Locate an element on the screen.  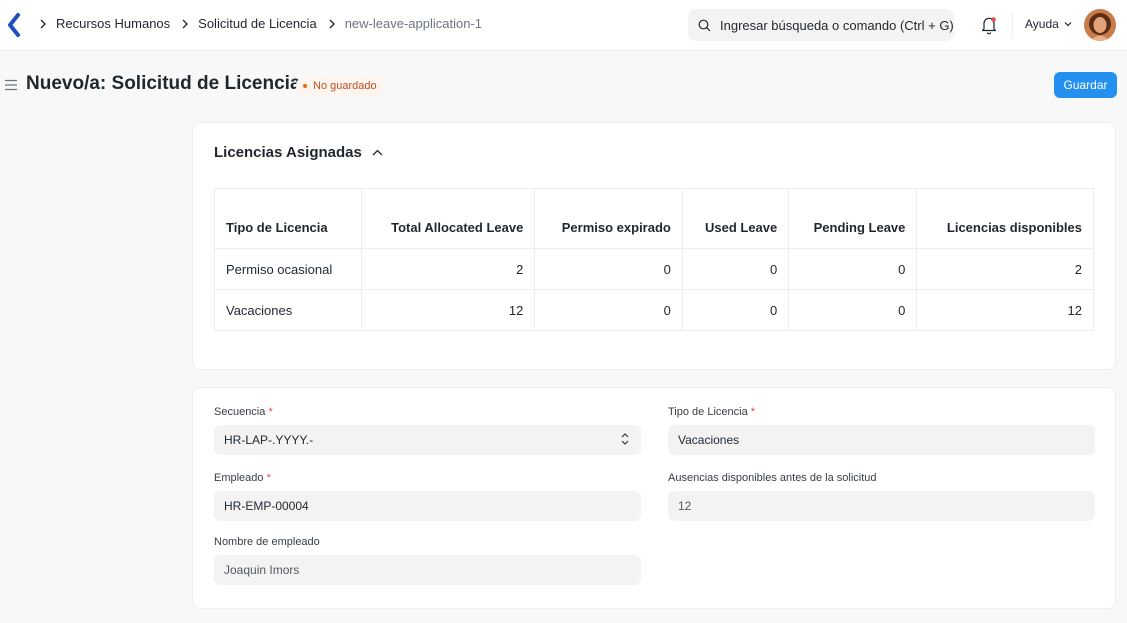
chevron-up-icon is located at coordinates (377, 152).